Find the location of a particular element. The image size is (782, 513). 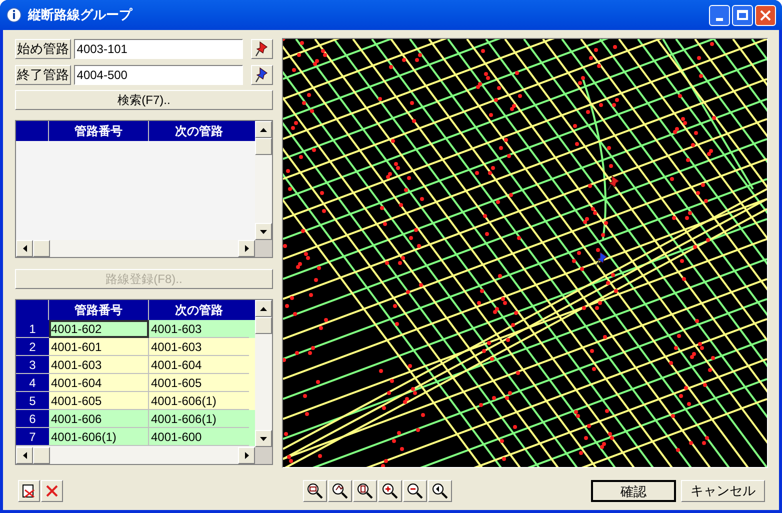

start-pin-icon is located at coordinates (614, 183).